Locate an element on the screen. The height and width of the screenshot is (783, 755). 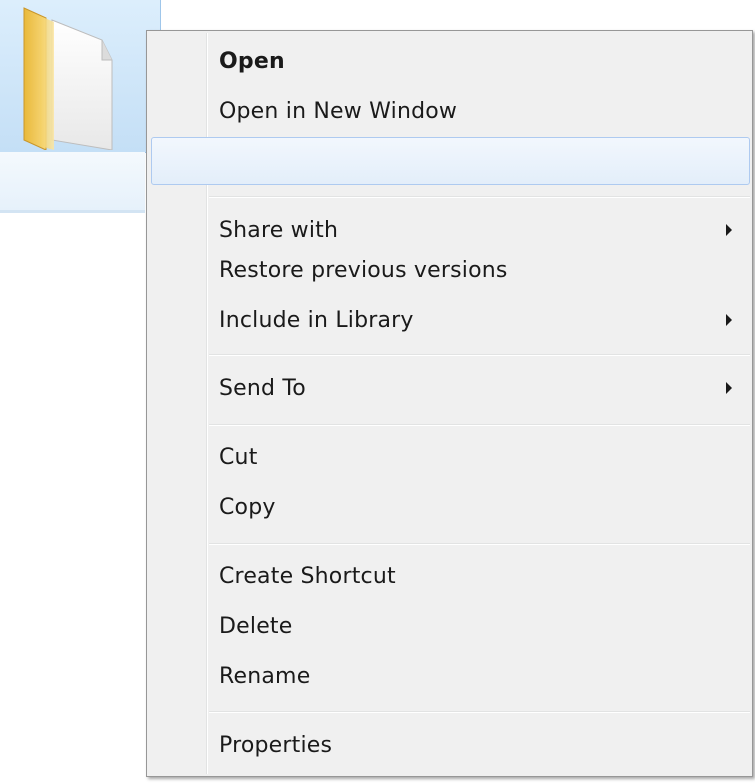
menu-item-label: Include in Library is located at coordinates (316, 320).